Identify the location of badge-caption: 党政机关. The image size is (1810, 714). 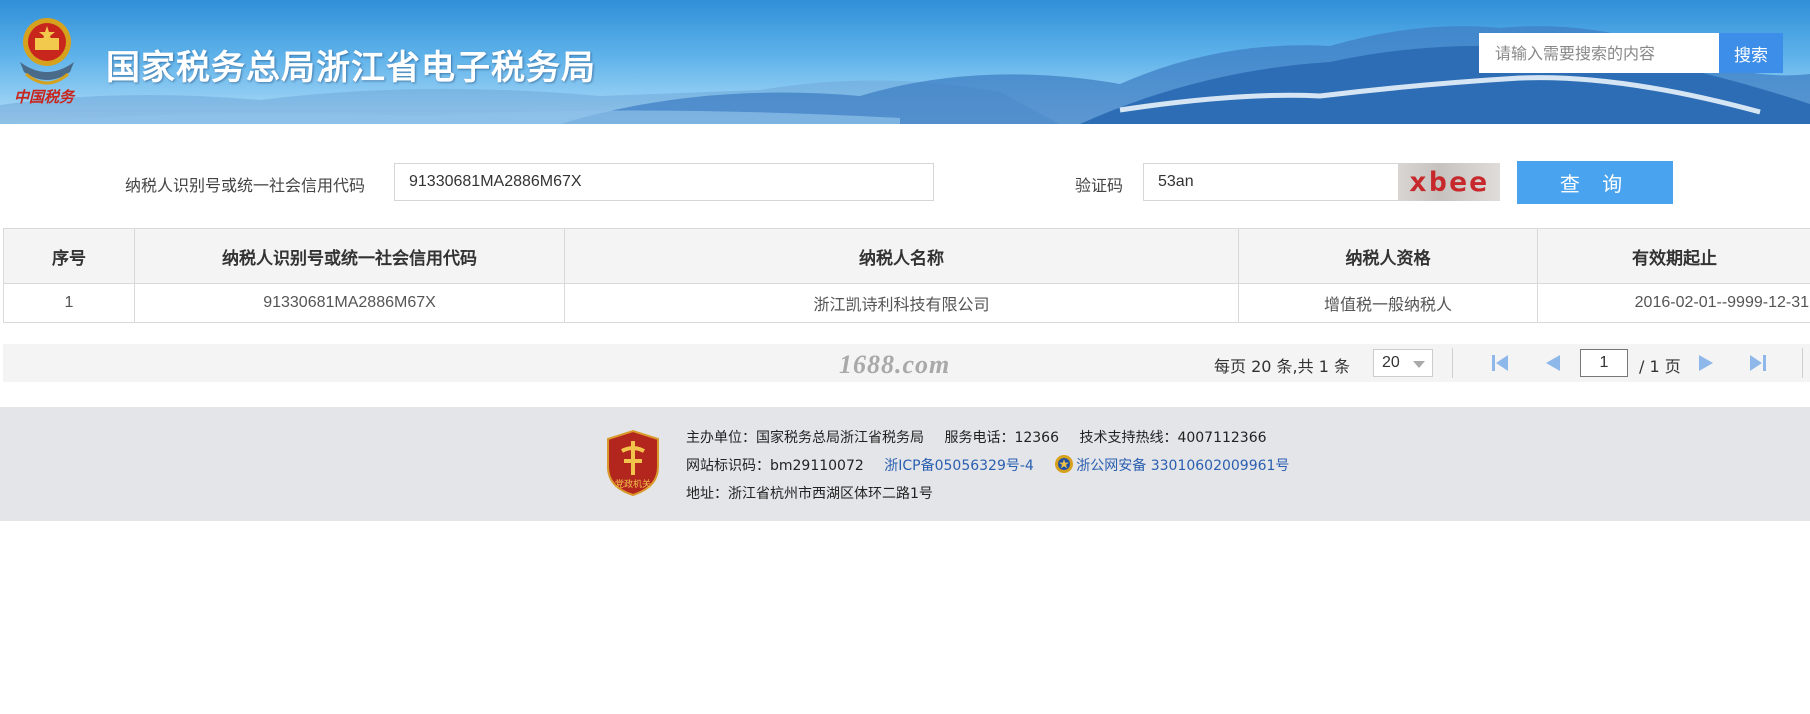
(633, 484).